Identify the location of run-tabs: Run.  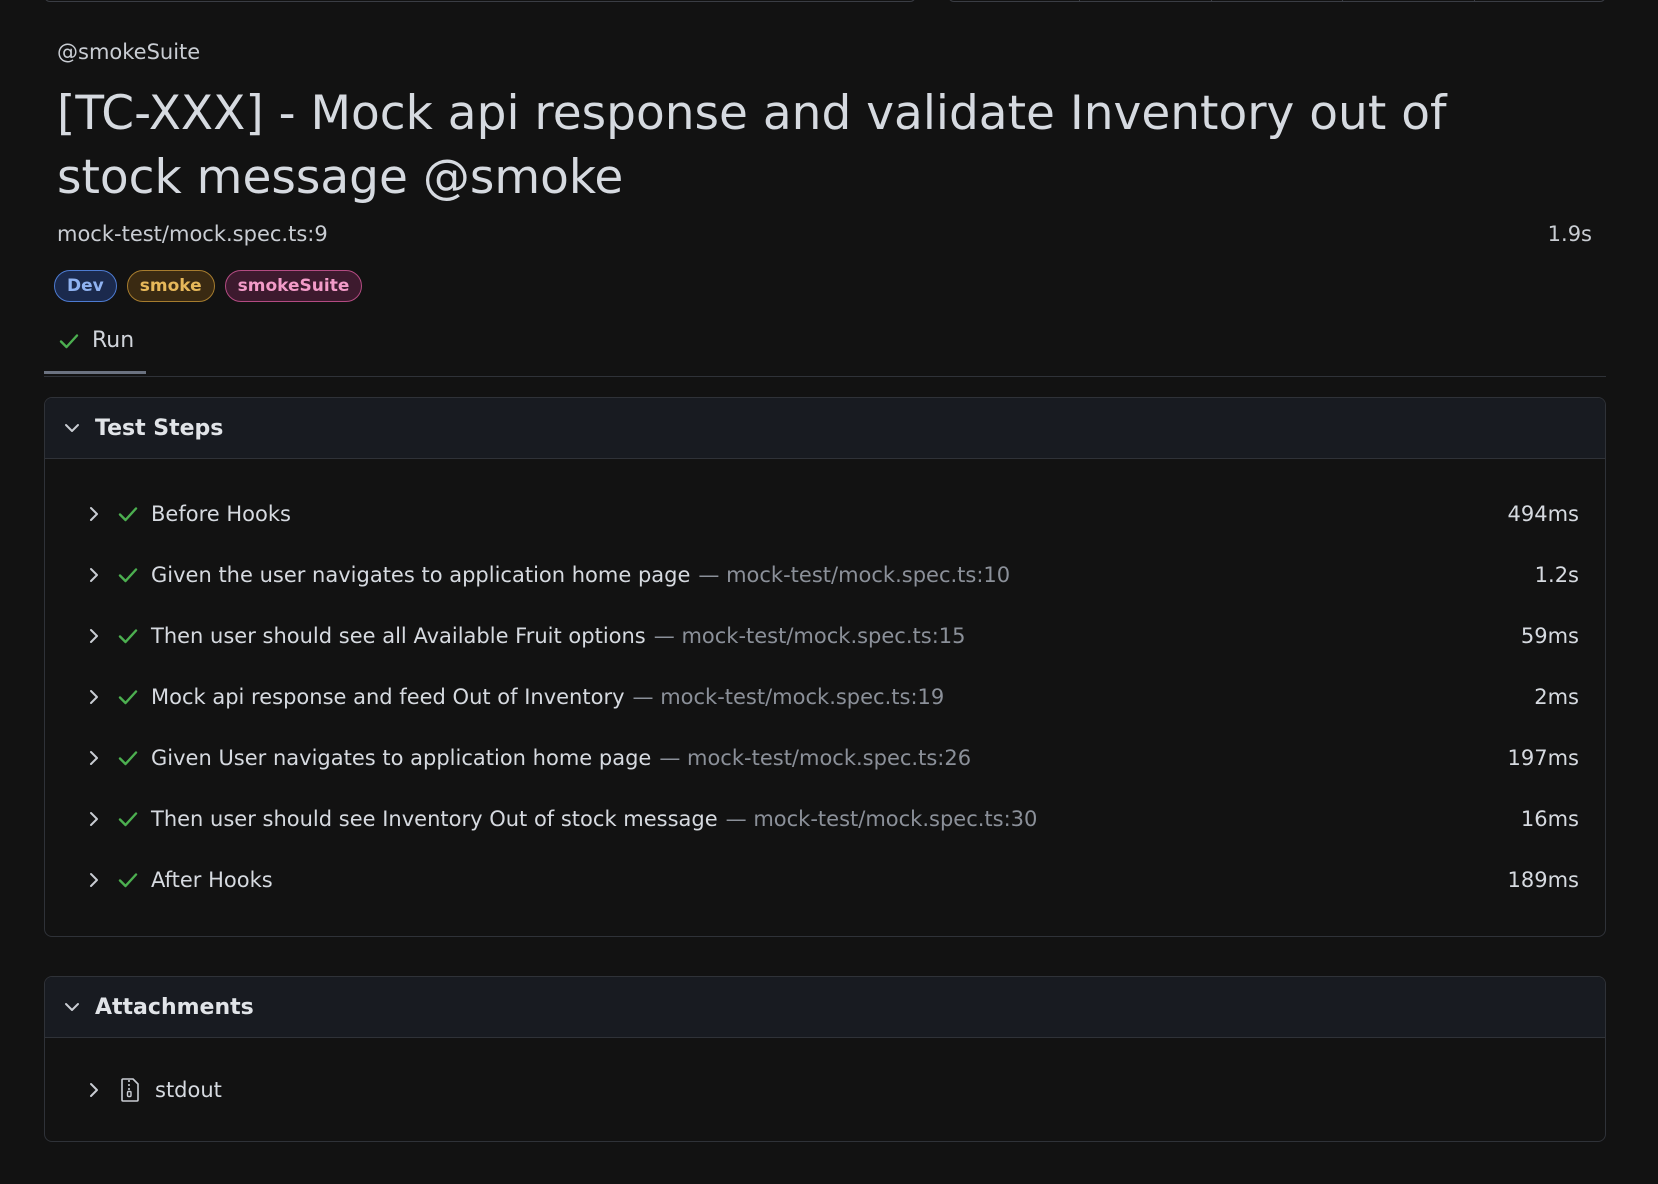
(825, 349).